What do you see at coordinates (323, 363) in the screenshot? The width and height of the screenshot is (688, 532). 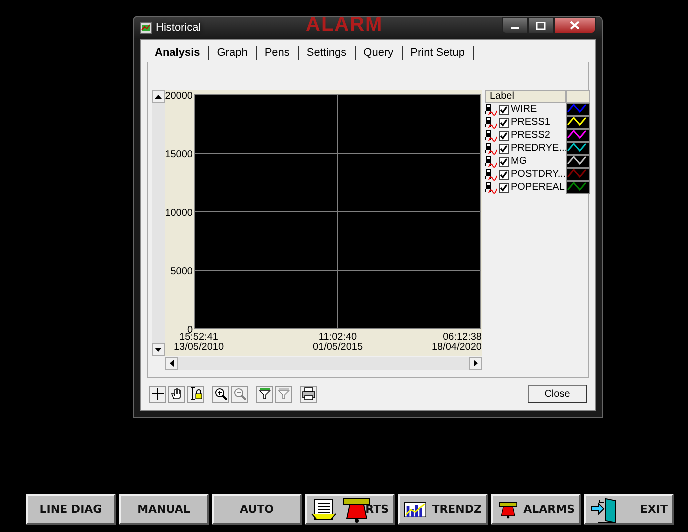 I see `horizontal-scrollbar` at bounding box center [323, 363].